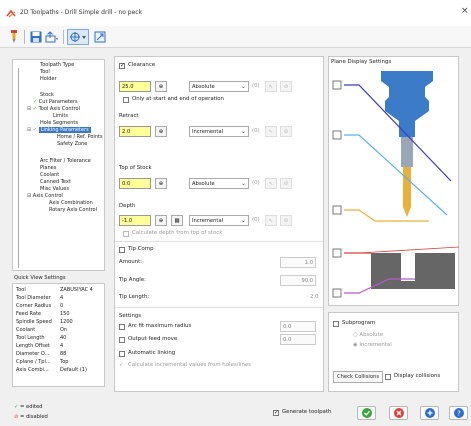  I want to click on display-collisions-label: Display collisions, so click(417, 376).